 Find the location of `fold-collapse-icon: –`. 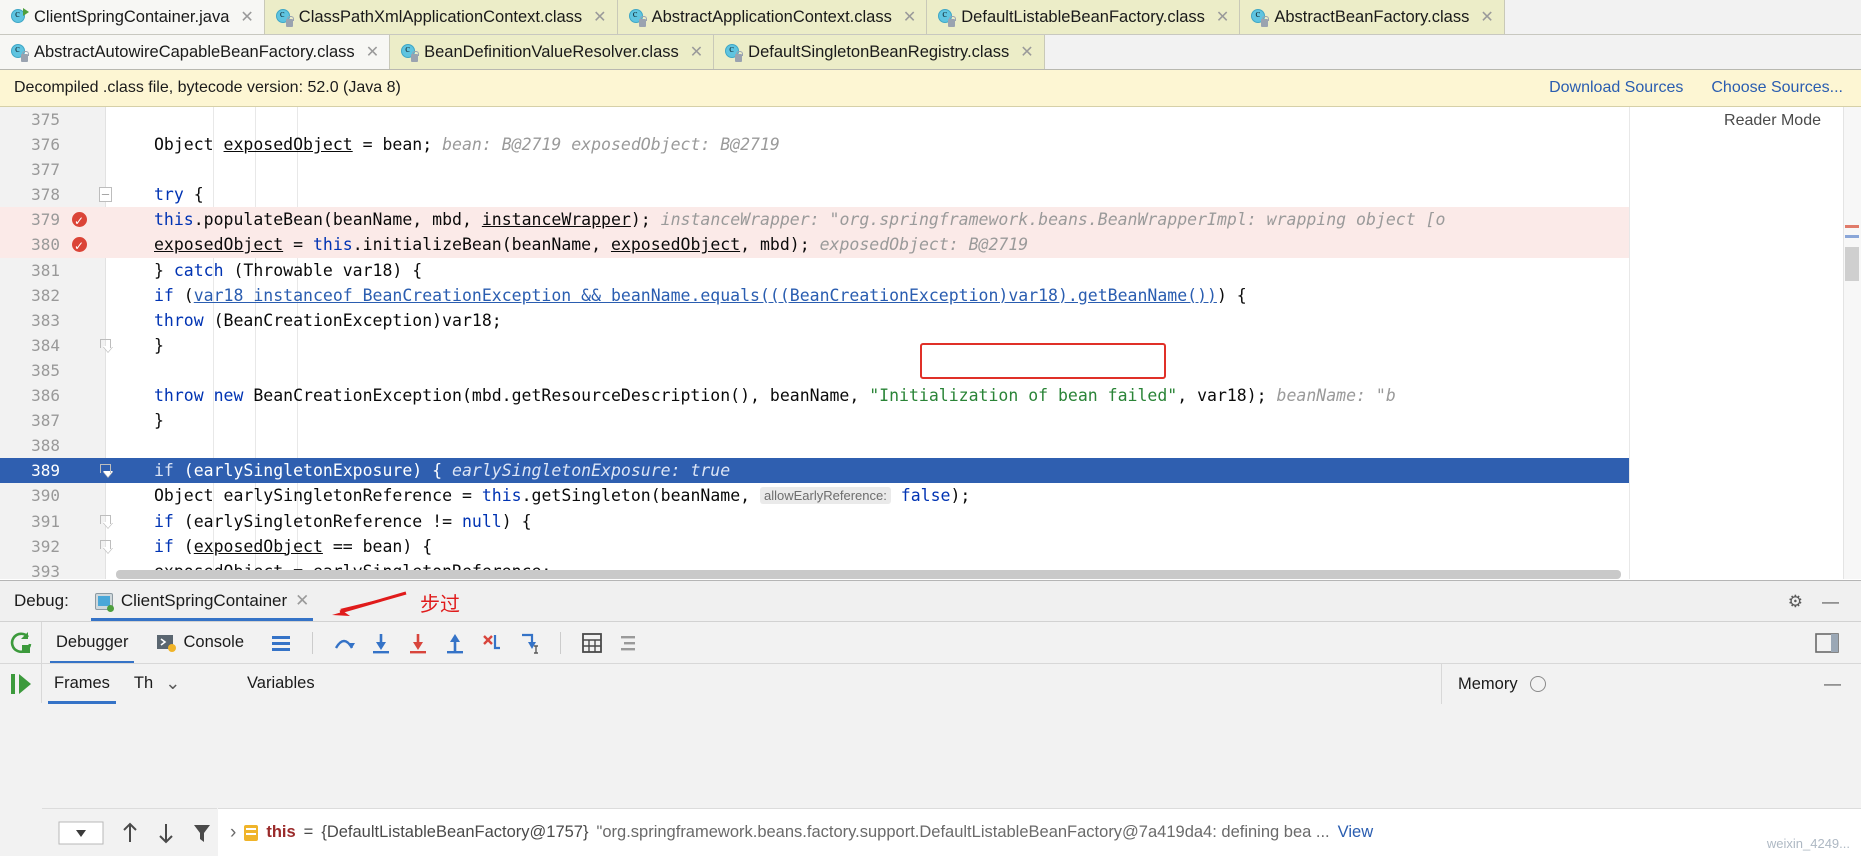

fold-collapse-icon: – is located at coordinates (105, 195).